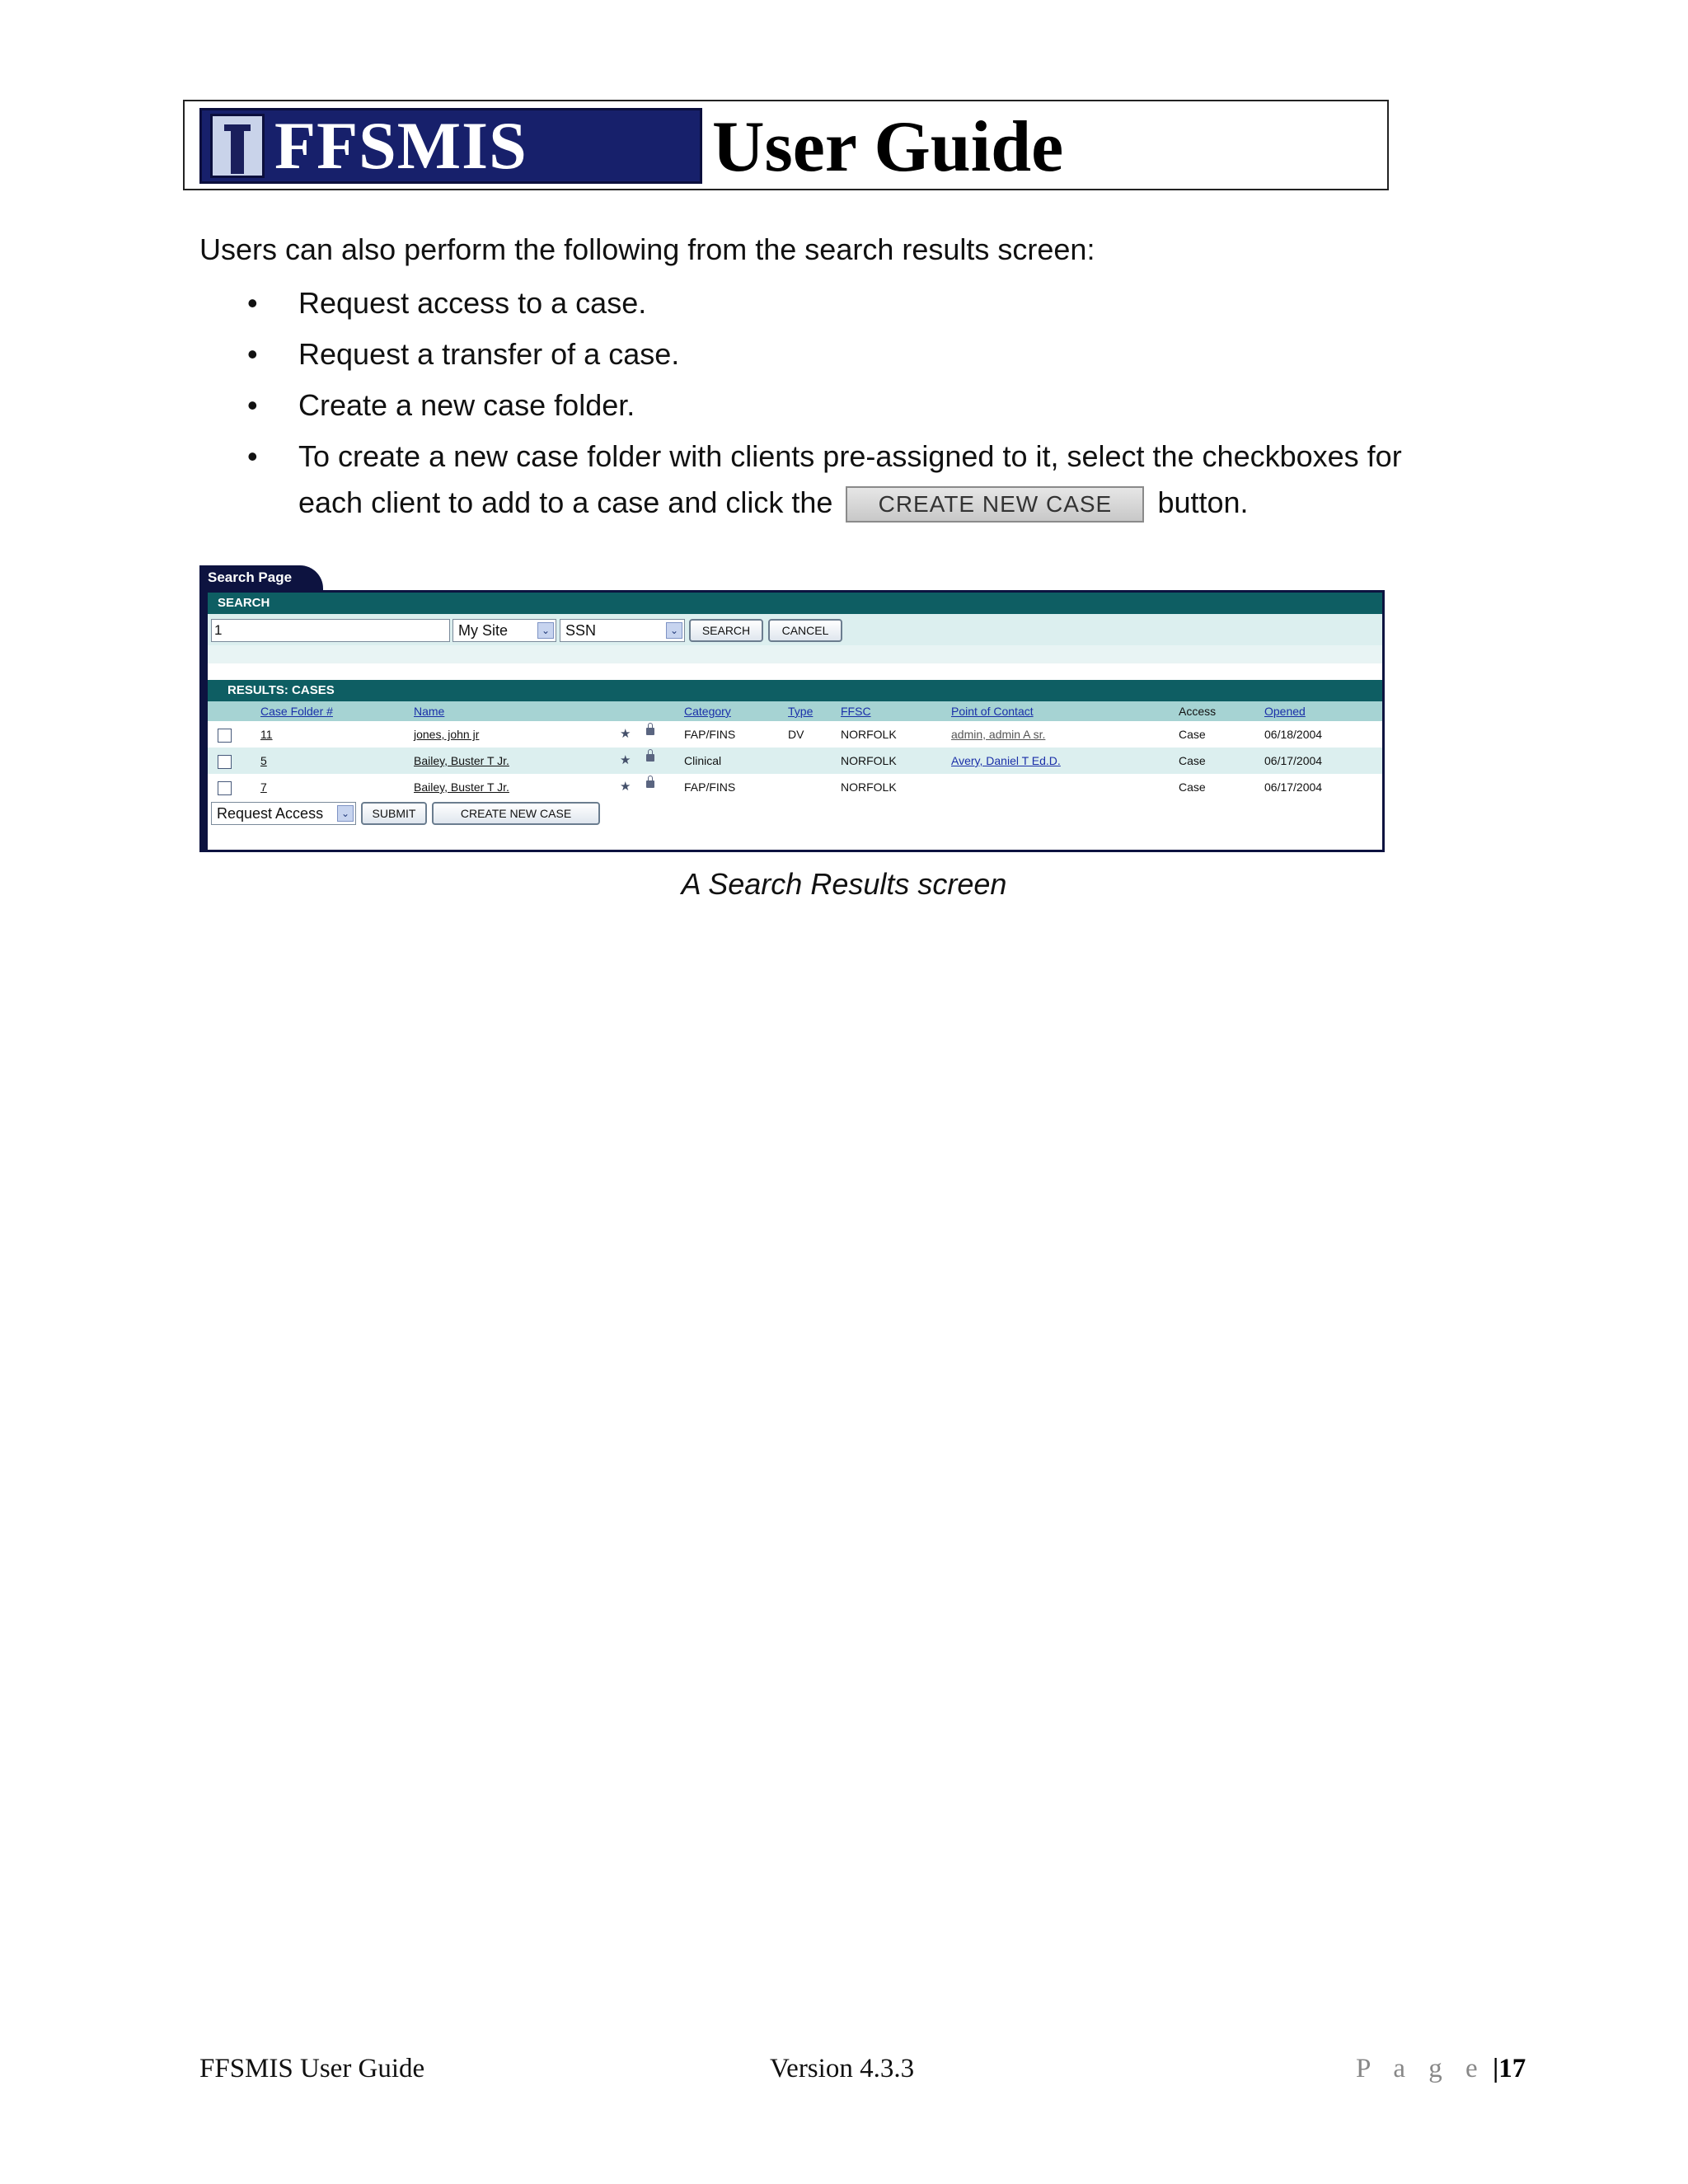 The height and width of the screenshot is (2184, 1688). What do you see at coordinates (429, 711) in the screenshot?
I see `column-header-name: Name` at bounding box center [429, 711].